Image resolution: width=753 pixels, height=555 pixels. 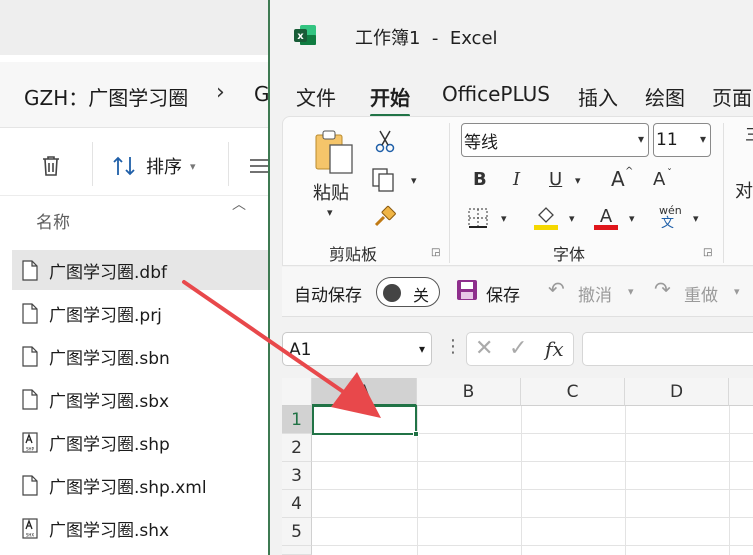 I want to click on excel-logo-icon: x, so click(x=305, y=35).